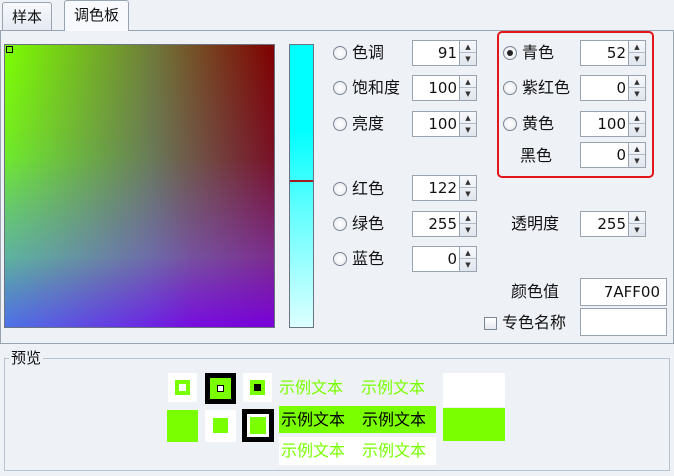 The width and height of the screenshot is (674, 476). I want to click on named-color-field, so click(623, 322).